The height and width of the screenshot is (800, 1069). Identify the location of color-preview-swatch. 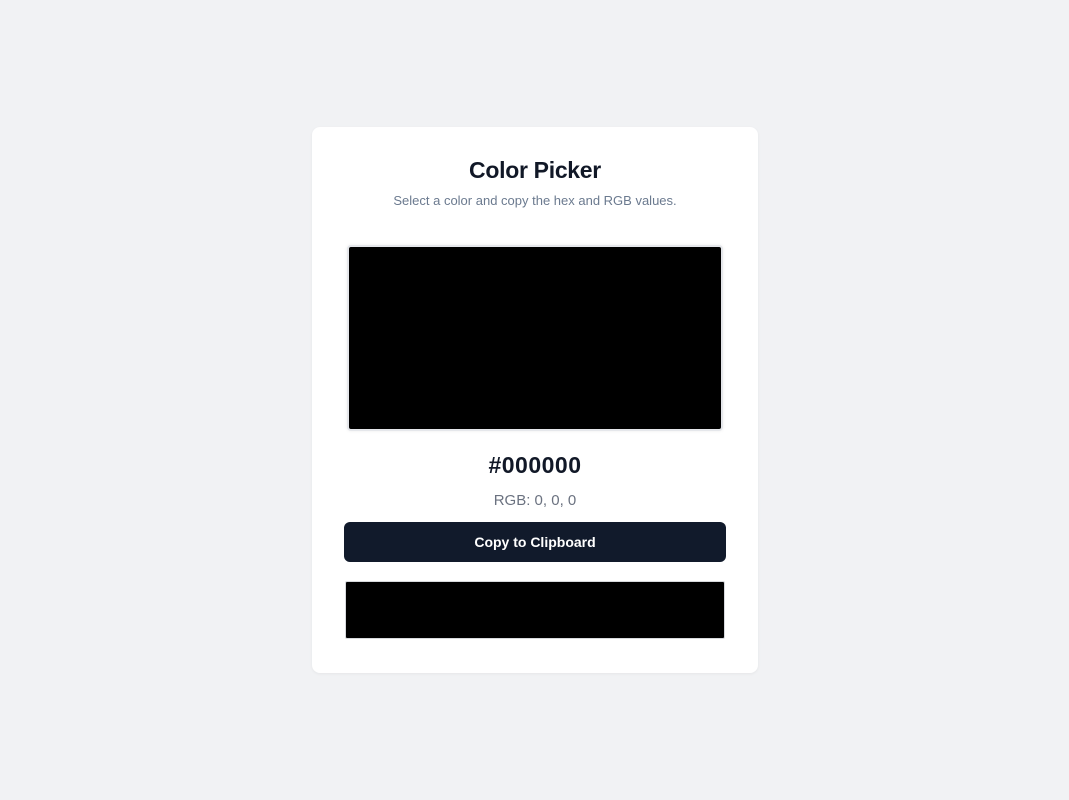
(535, 338).